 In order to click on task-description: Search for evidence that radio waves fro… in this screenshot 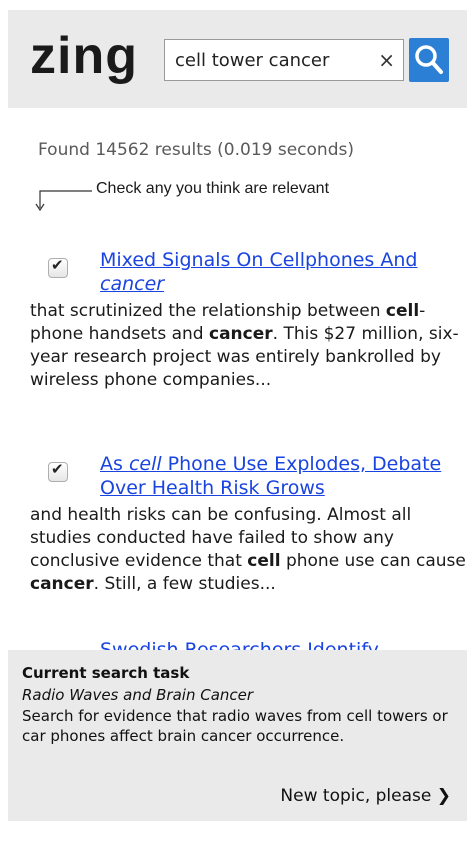, I will do `click(235, 726)`.